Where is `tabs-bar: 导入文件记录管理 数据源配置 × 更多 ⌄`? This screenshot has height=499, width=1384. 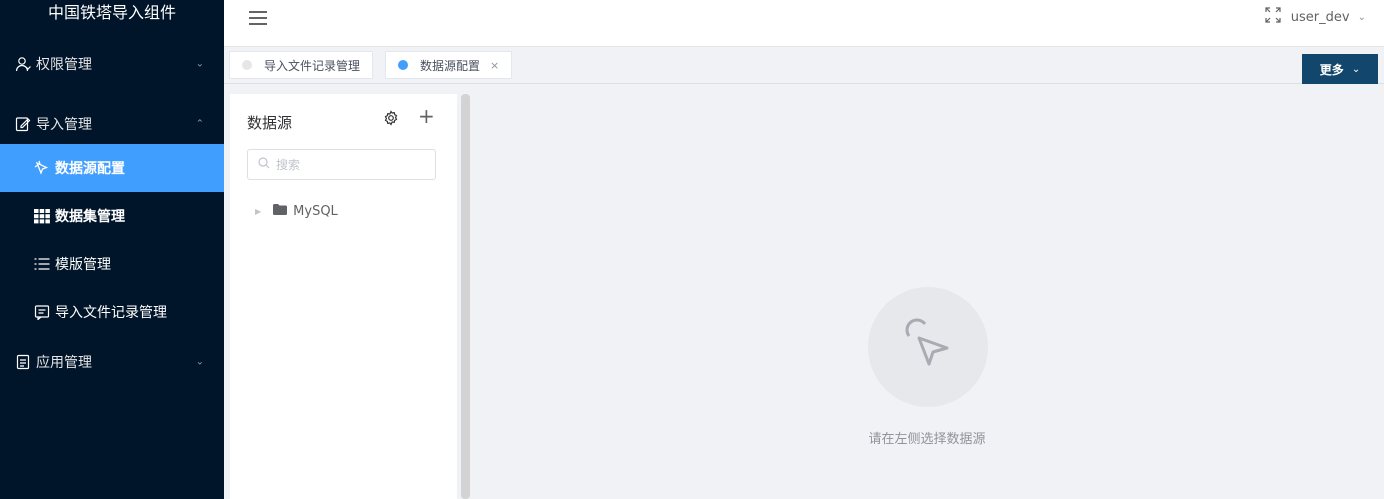
tabs-bar: 导入文件记录管理 数据源配置 × 更多 ⌄ is located at coordinates (804, 65).